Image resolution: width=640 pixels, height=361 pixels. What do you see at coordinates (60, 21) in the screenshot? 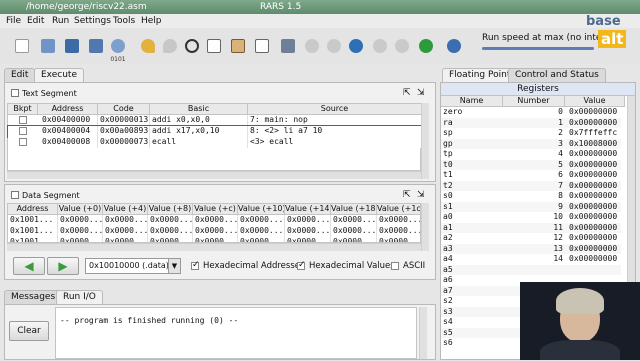
I see `menu-run: Run` at bounding box center [60, 21].